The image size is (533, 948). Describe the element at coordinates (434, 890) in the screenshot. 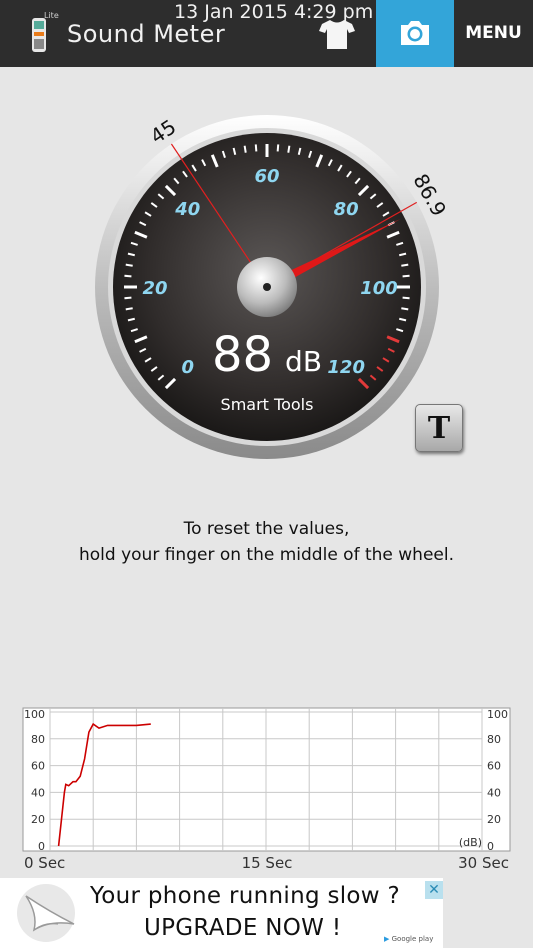

I see `ad-close-button: ✕` at that location.